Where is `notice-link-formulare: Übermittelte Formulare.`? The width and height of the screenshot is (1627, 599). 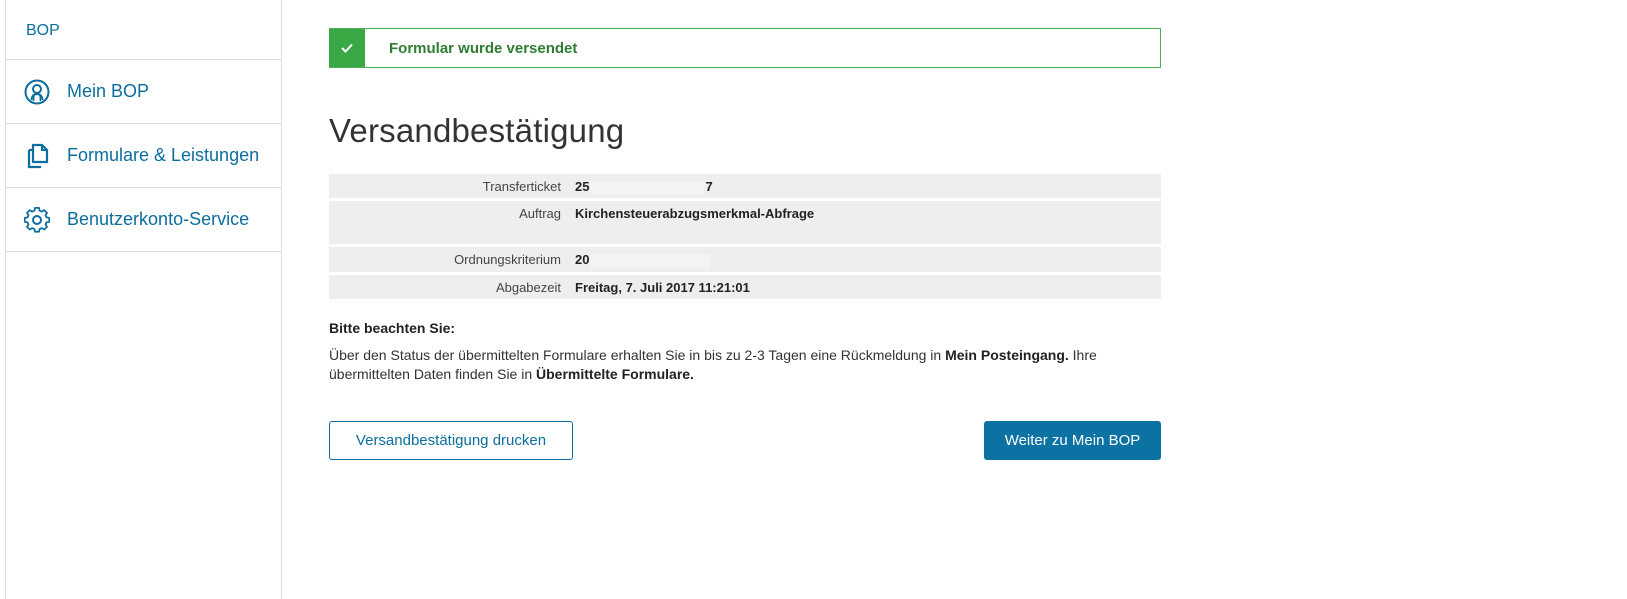
notice-link-formulare: Übermittelte Formulare. is located at coordinates (615, 374).